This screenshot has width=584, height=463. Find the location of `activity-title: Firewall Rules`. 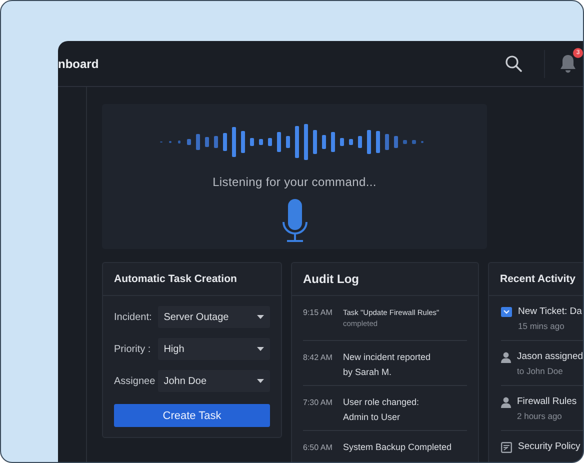

activity-title: Firewall Rules is located at coordinates (547, 401).